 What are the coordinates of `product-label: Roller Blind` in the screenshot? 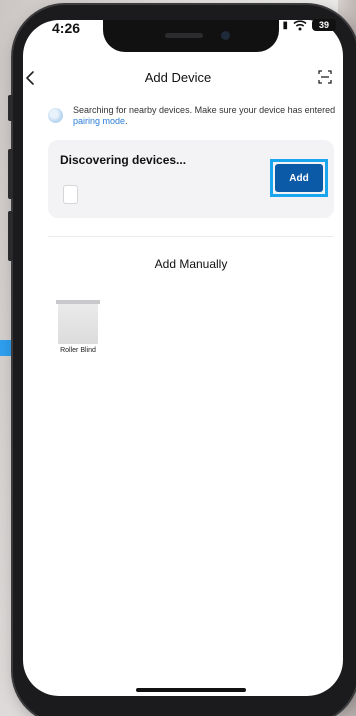 It's located at (78, 350).